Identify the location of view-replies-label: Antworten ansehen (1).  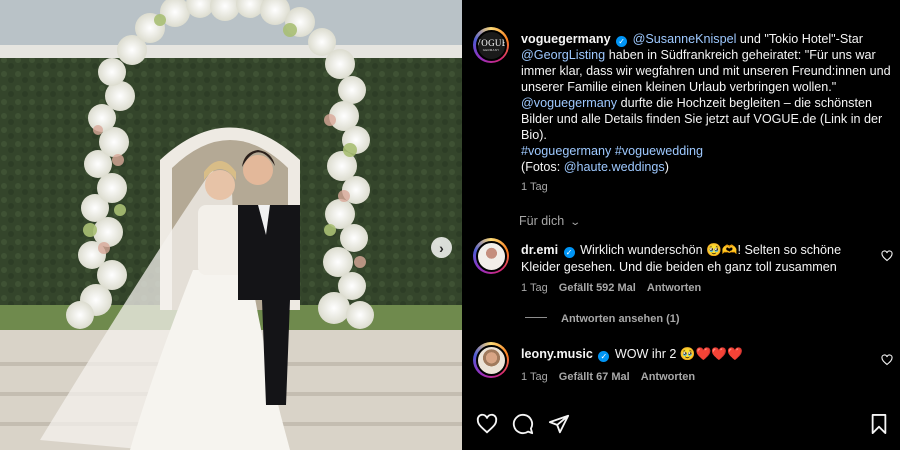
(620, 319).